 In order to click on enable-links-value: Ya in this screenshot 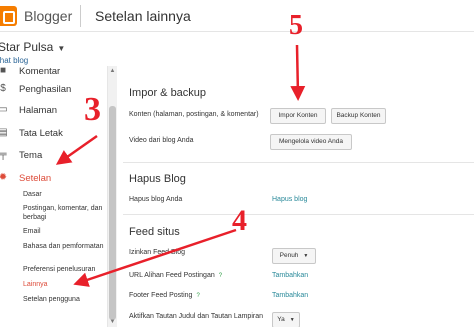, I will do `click(281, 319)`.